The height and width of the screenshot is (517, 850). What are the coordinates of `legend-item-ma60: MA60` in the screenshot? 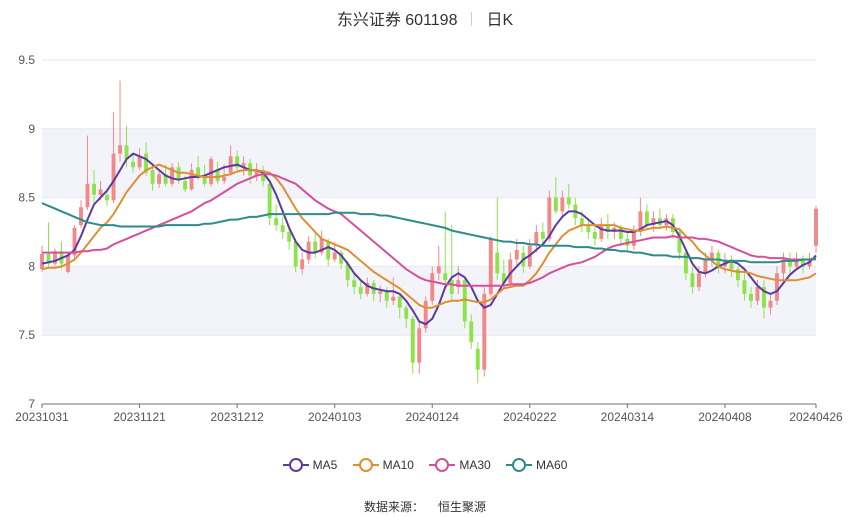 It's located at (536, 465).